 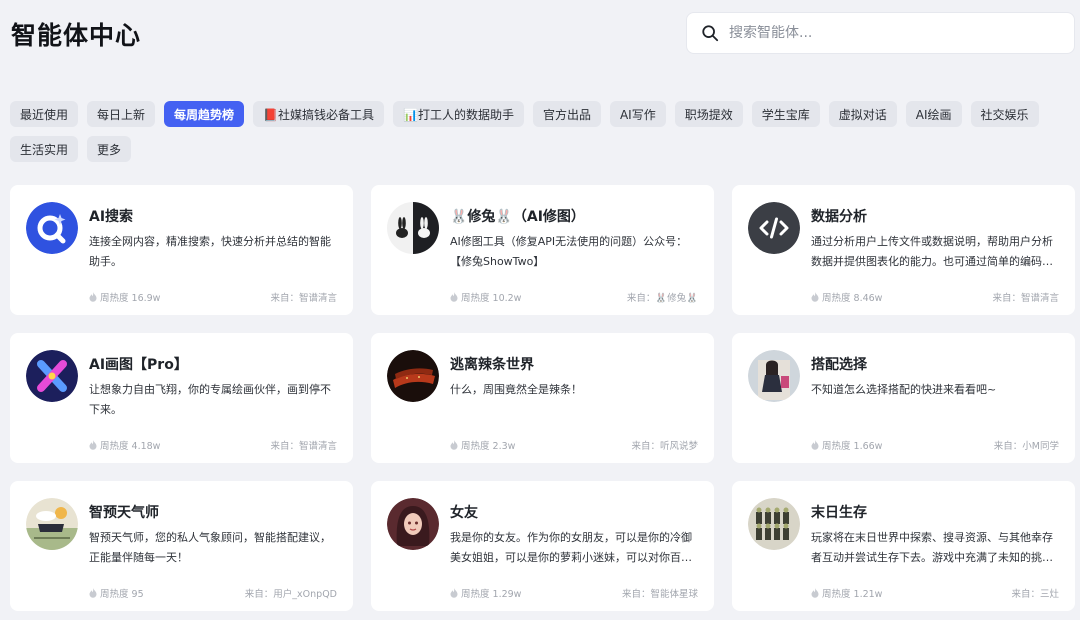 I want to click on agent-heat-text: 周热度 2.3w, so click(x=488, y=446).